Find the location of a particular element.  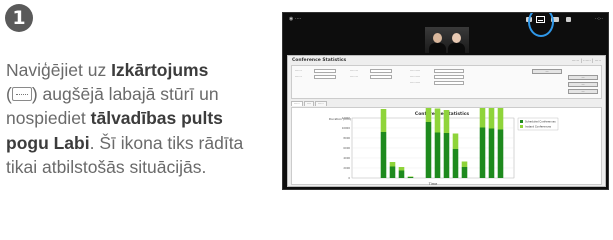

tab: ···· is located at coordinates (309, 103).